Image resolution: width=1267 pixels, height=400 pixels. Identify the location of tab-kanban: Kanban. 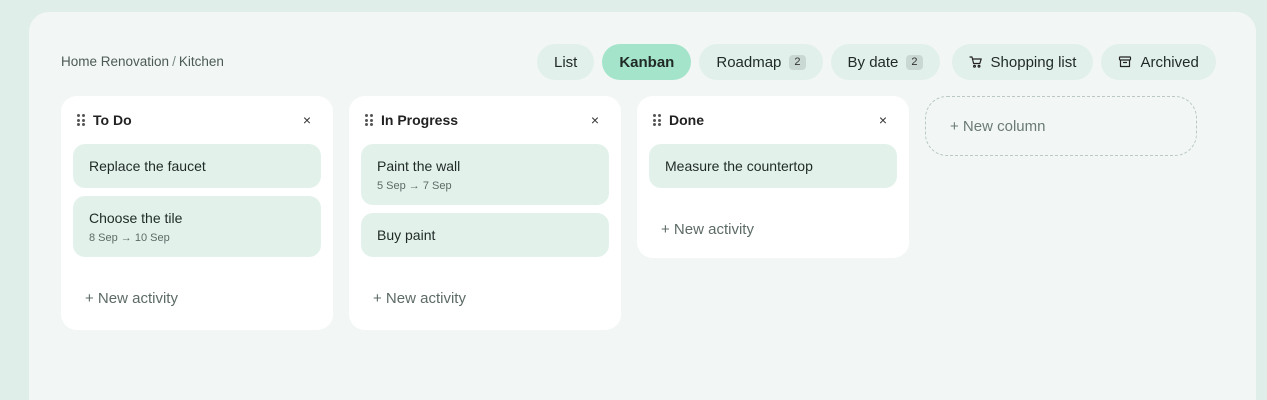
(647, 62).